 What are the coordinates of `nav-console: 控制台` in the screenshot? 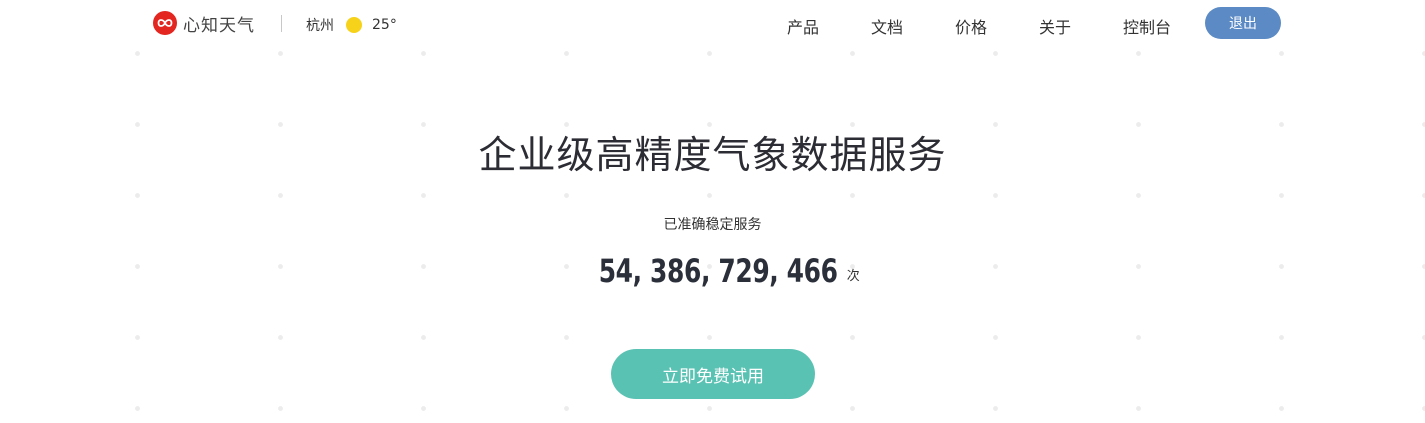 It's located at (1147, 26).